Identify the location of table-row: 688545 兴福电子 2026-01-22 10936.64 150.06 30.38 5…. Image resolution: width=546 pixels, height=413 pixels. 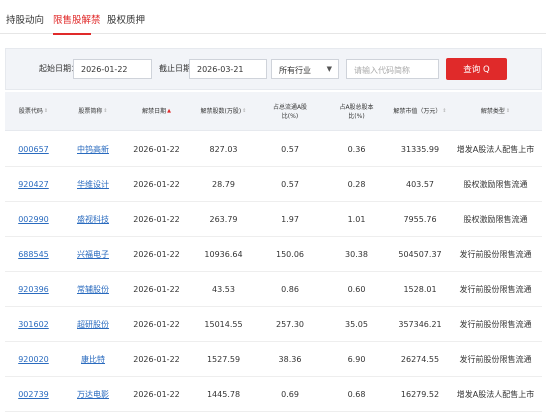
(273, 254).